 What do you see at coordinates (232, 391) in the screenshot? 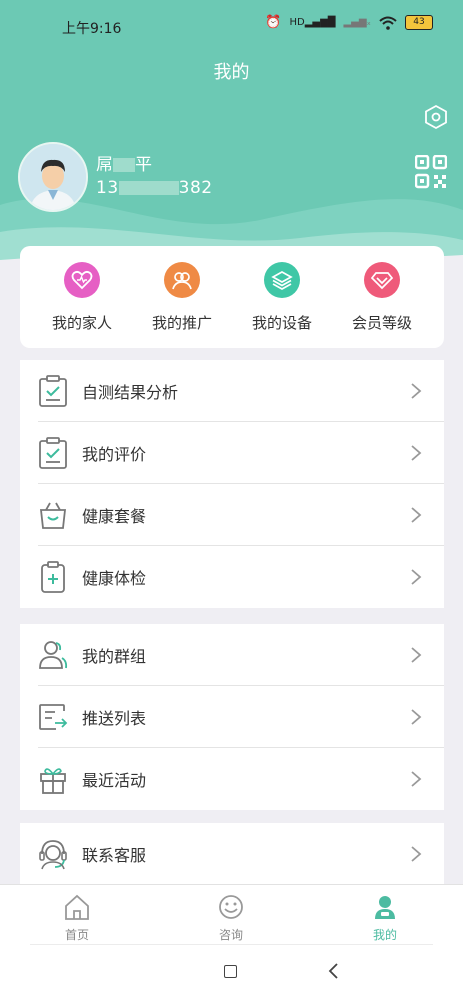
I see `menu-item-self-test-analysis: 自测结果分析` at bounding box center [232, 391].